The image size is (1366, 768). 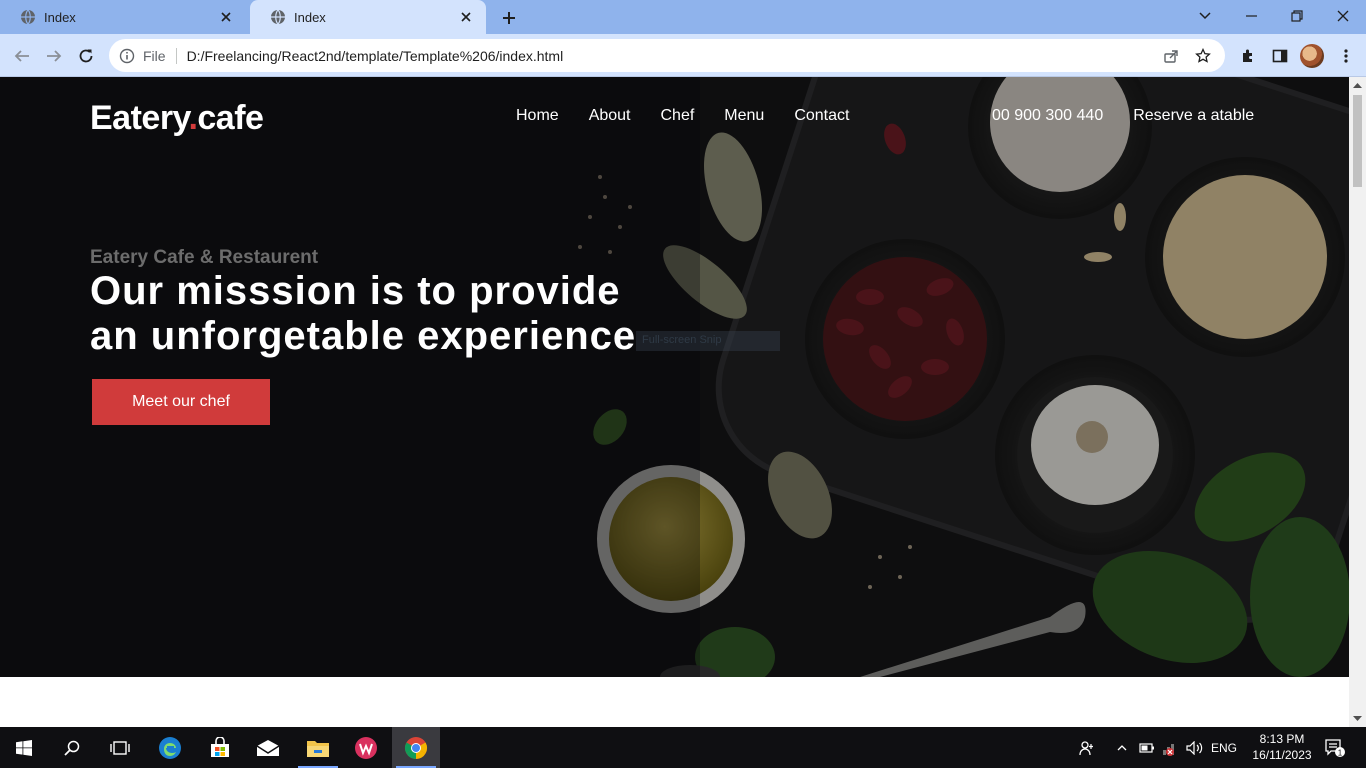 What do you see at coordinates (678, 116) in the screenshot?
I see `nav-chef: Chef` at bounding box center [678, 116].